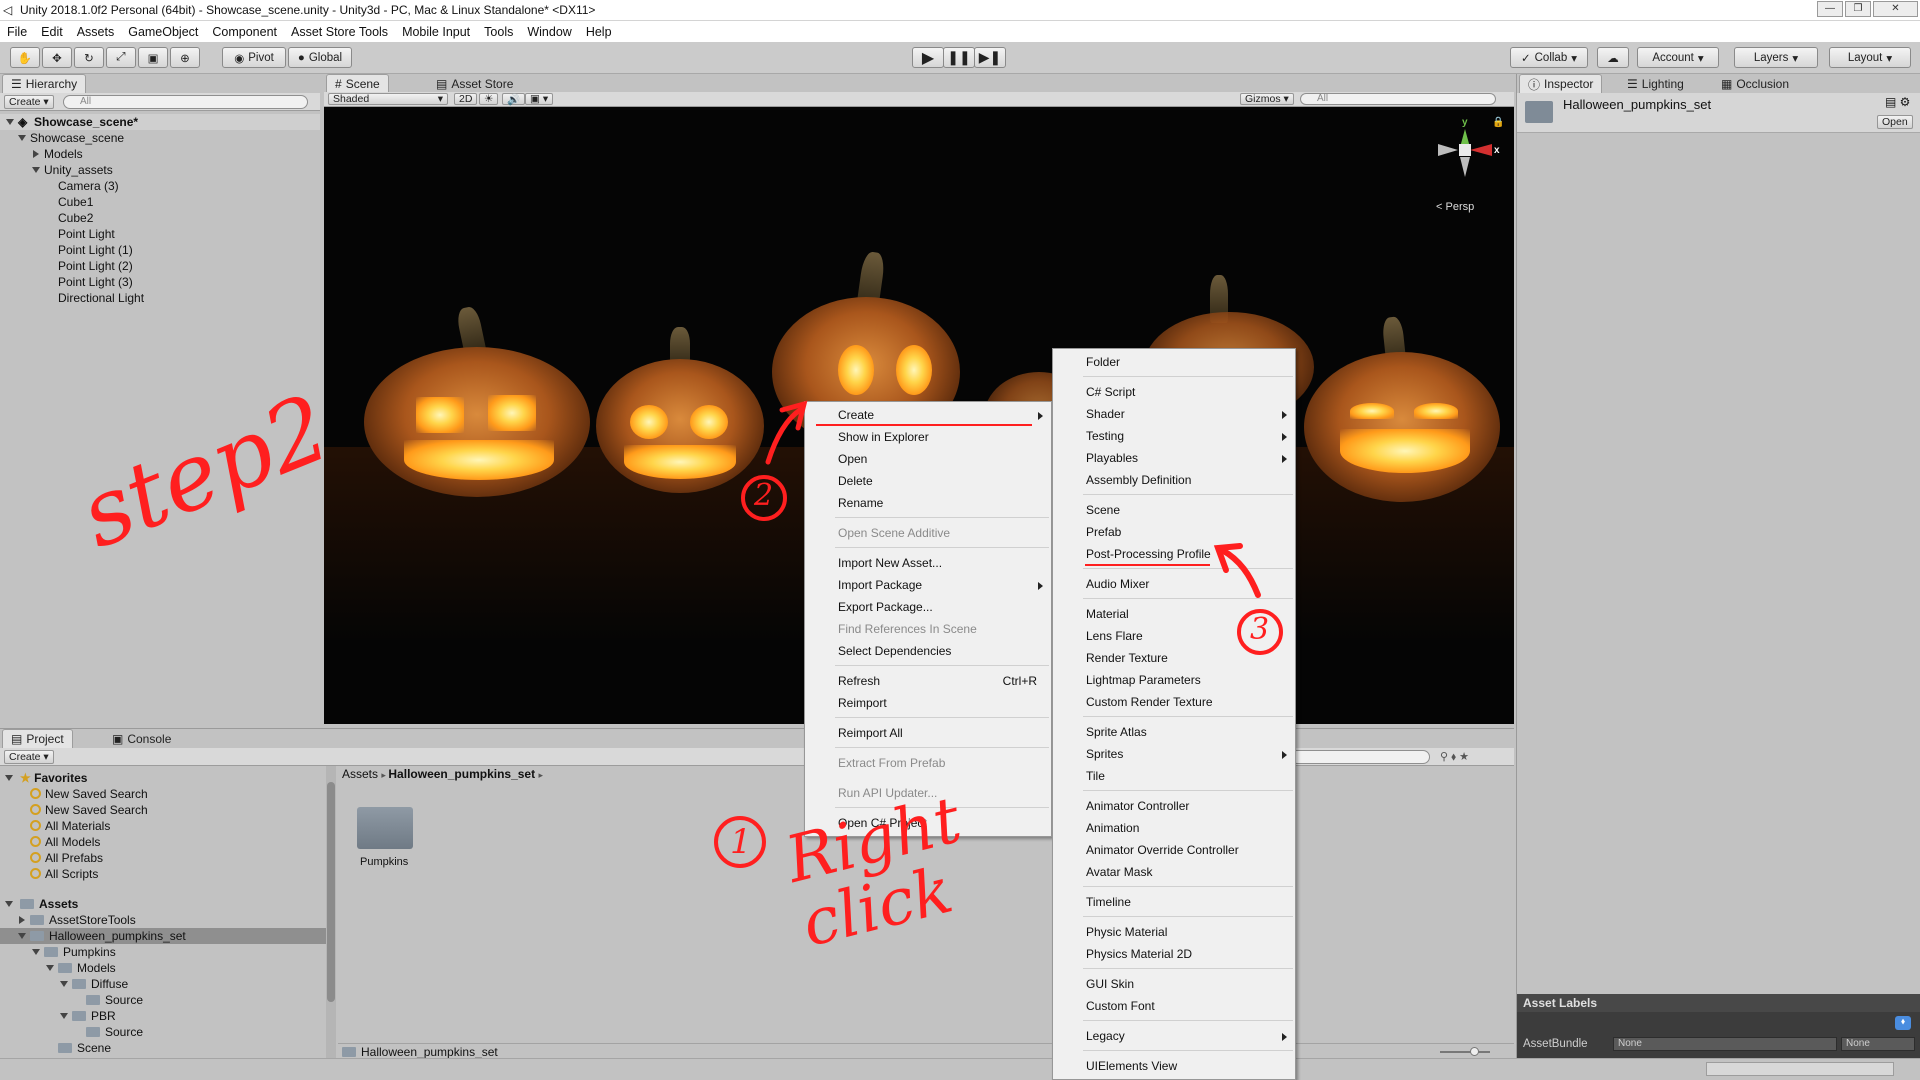 The height and width of the screenshot is (1080, 1920). Describe the element at coordinates (764, 495) in the screenshot. I see `annotation-number-2: 2` at that location.